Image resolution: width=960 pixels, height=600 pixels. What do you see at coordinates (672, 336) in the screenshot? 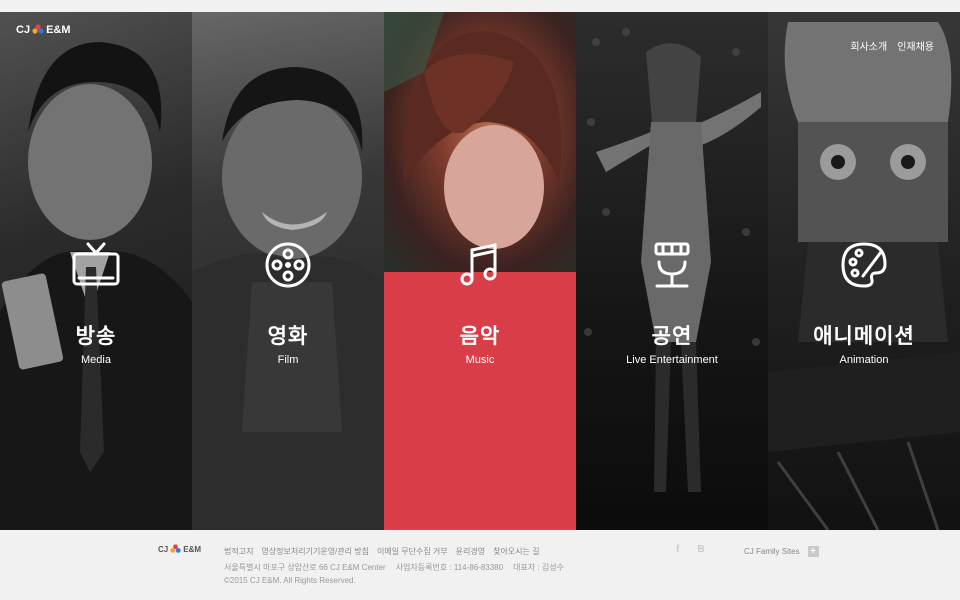
I see `panel-title: 공연` at bounding box center [672, 336].